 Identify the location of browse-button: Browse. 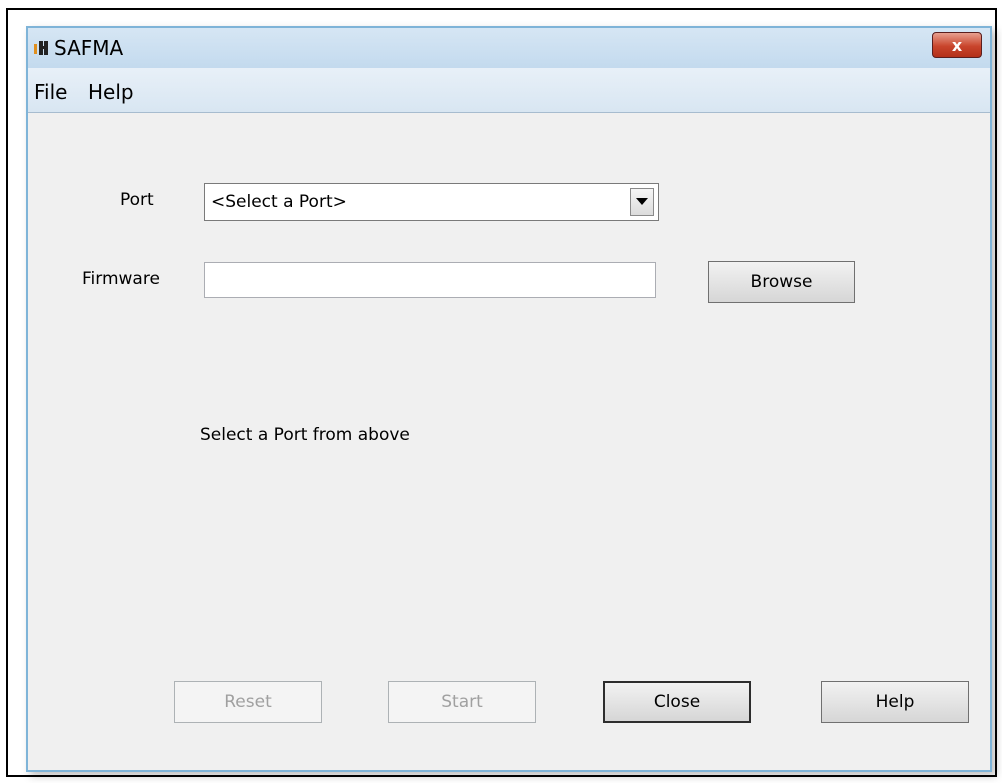
(781, 282).